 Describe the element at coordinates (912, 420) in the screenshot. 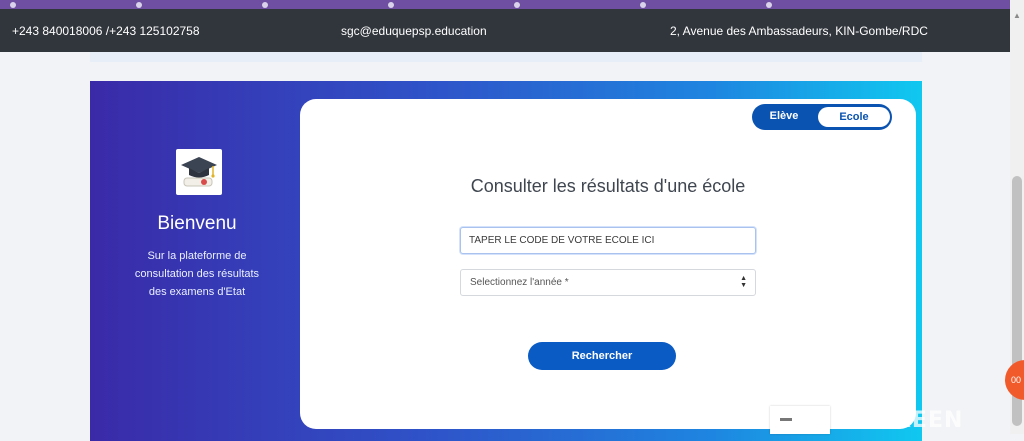

I see `recorder-watermark: SCREEN` at that location.